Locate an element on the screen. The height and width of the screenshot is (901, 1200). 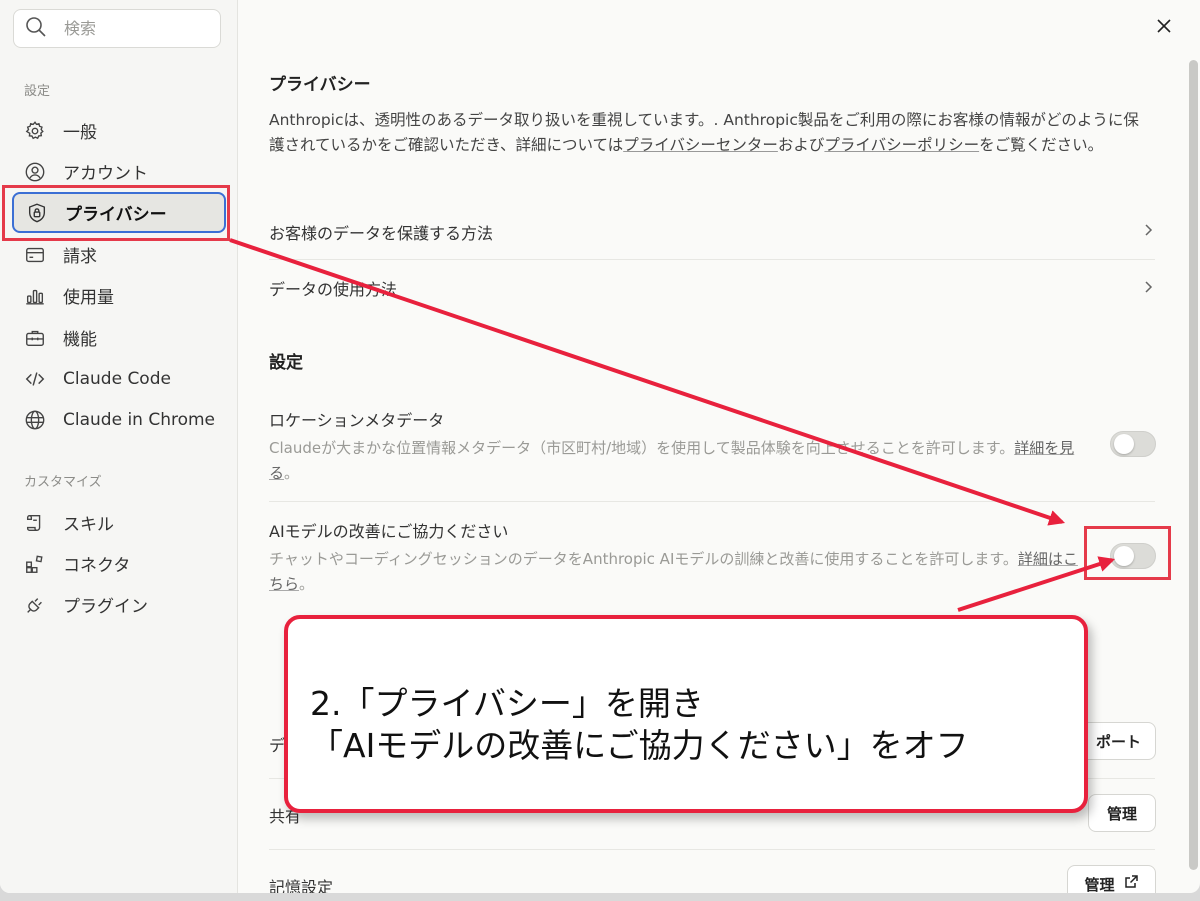
settings-heading: 設定 is located at coordinates (286, 363).